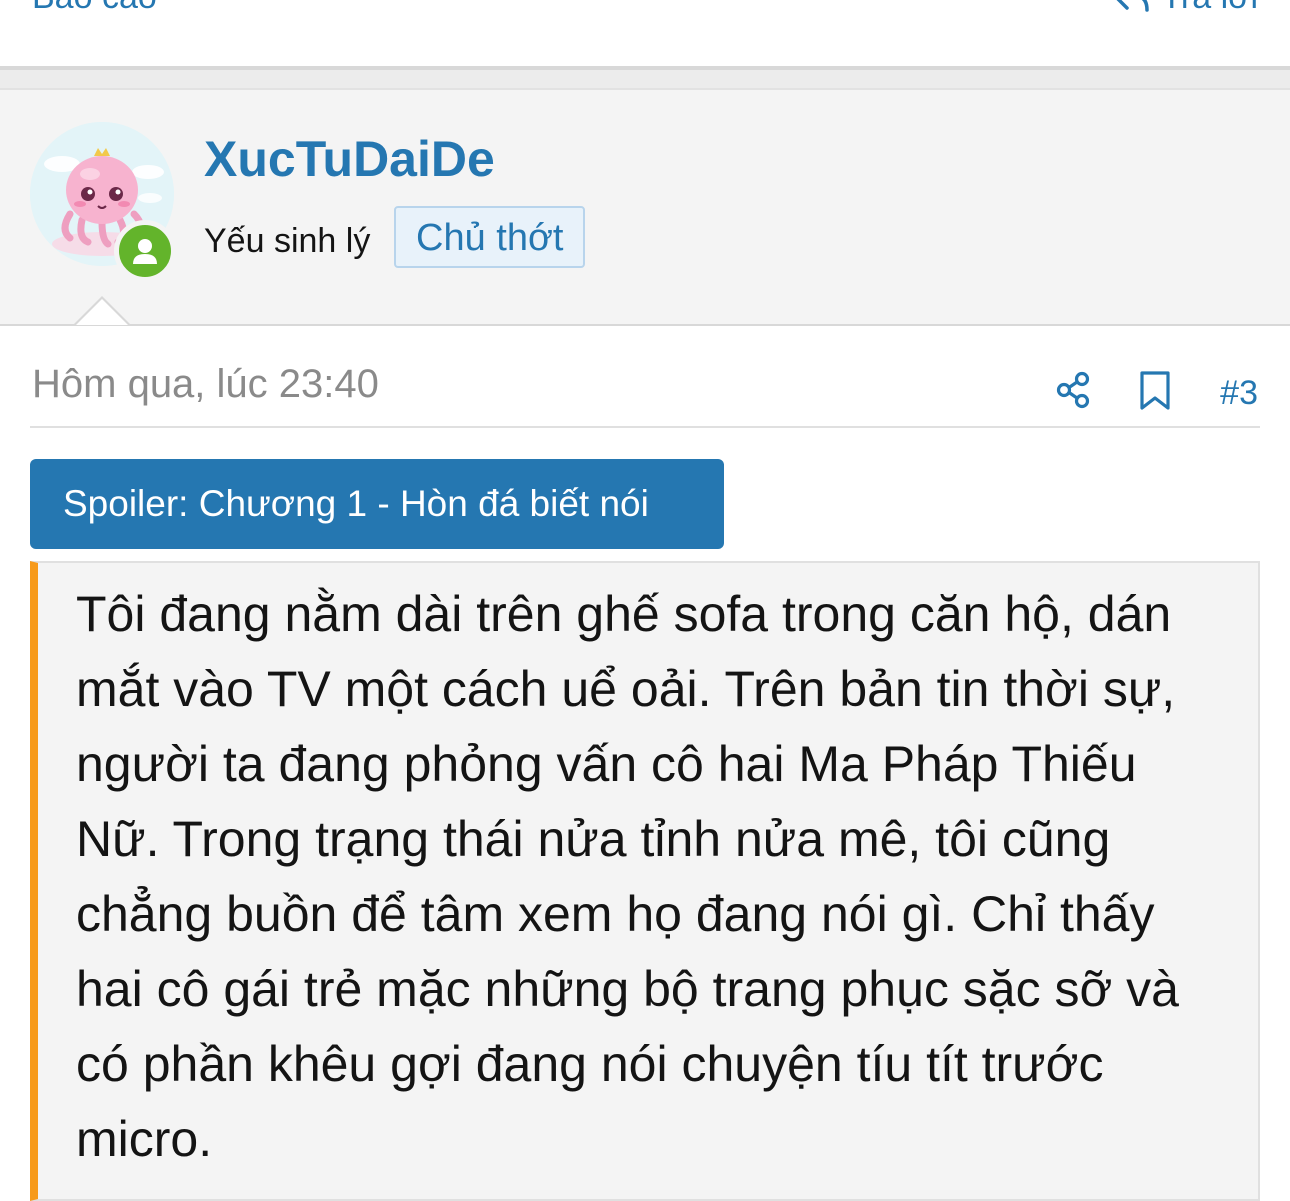  Describe the element at coordinates (1131, 8) in the screenshot. I see `reply-icon` at that location.